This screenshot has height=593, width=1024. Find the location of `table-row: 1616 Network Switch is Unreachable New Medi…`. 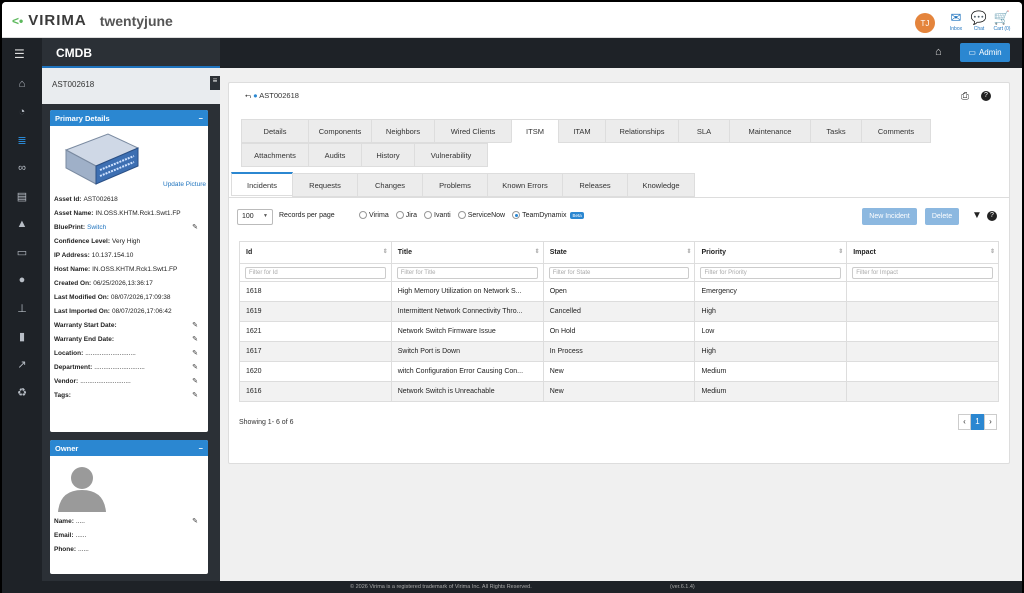

table-row: 1616 Network Switch is Unreachable New Medi… is located at coordinates (619, 391).